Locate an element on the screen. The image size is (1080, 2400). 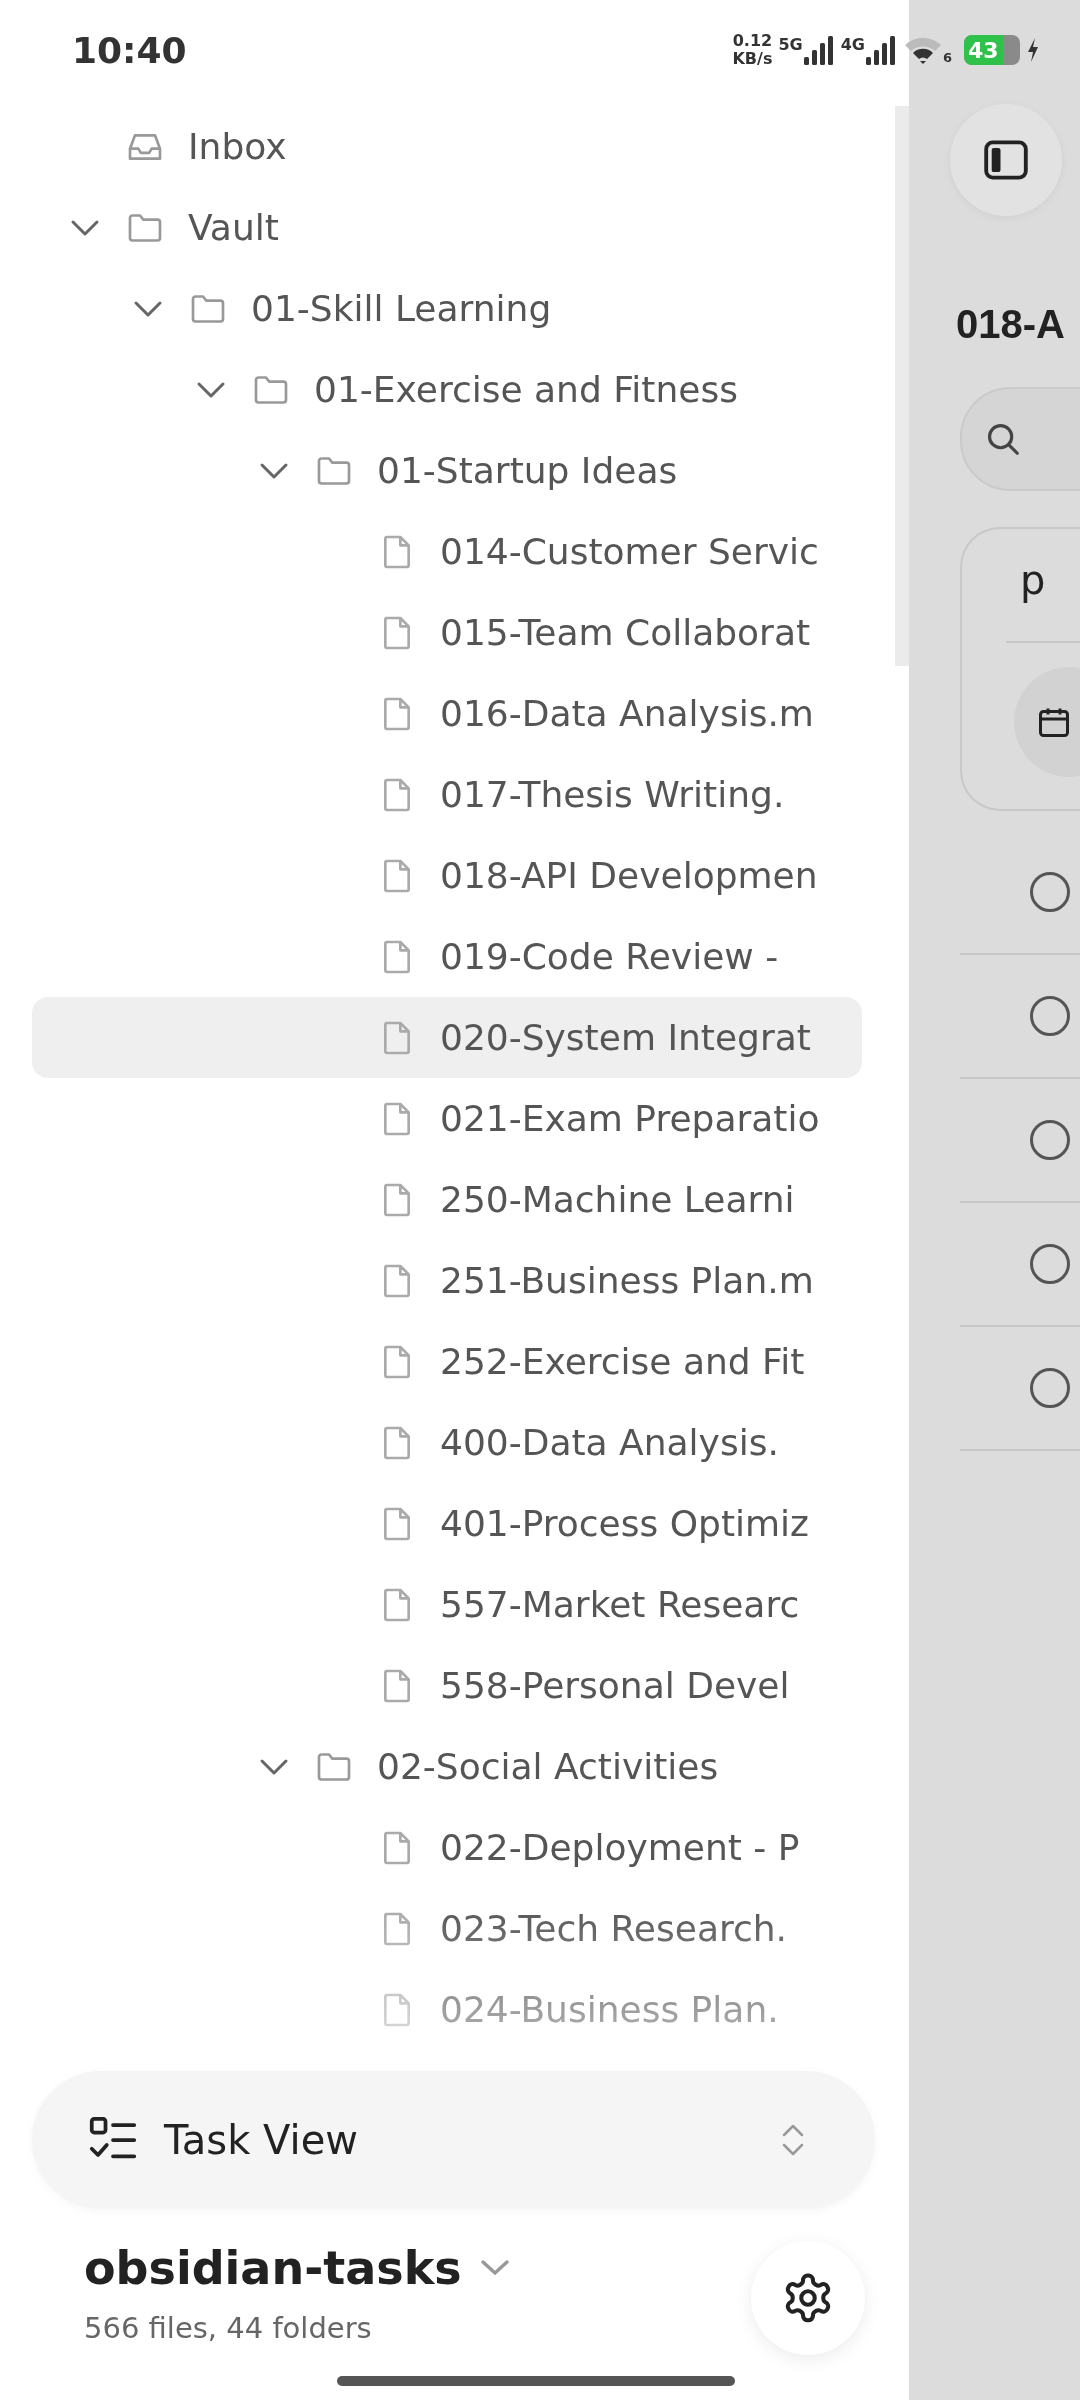
tree-item: 558-Personal Devel is located at coordinates (447, 1685).